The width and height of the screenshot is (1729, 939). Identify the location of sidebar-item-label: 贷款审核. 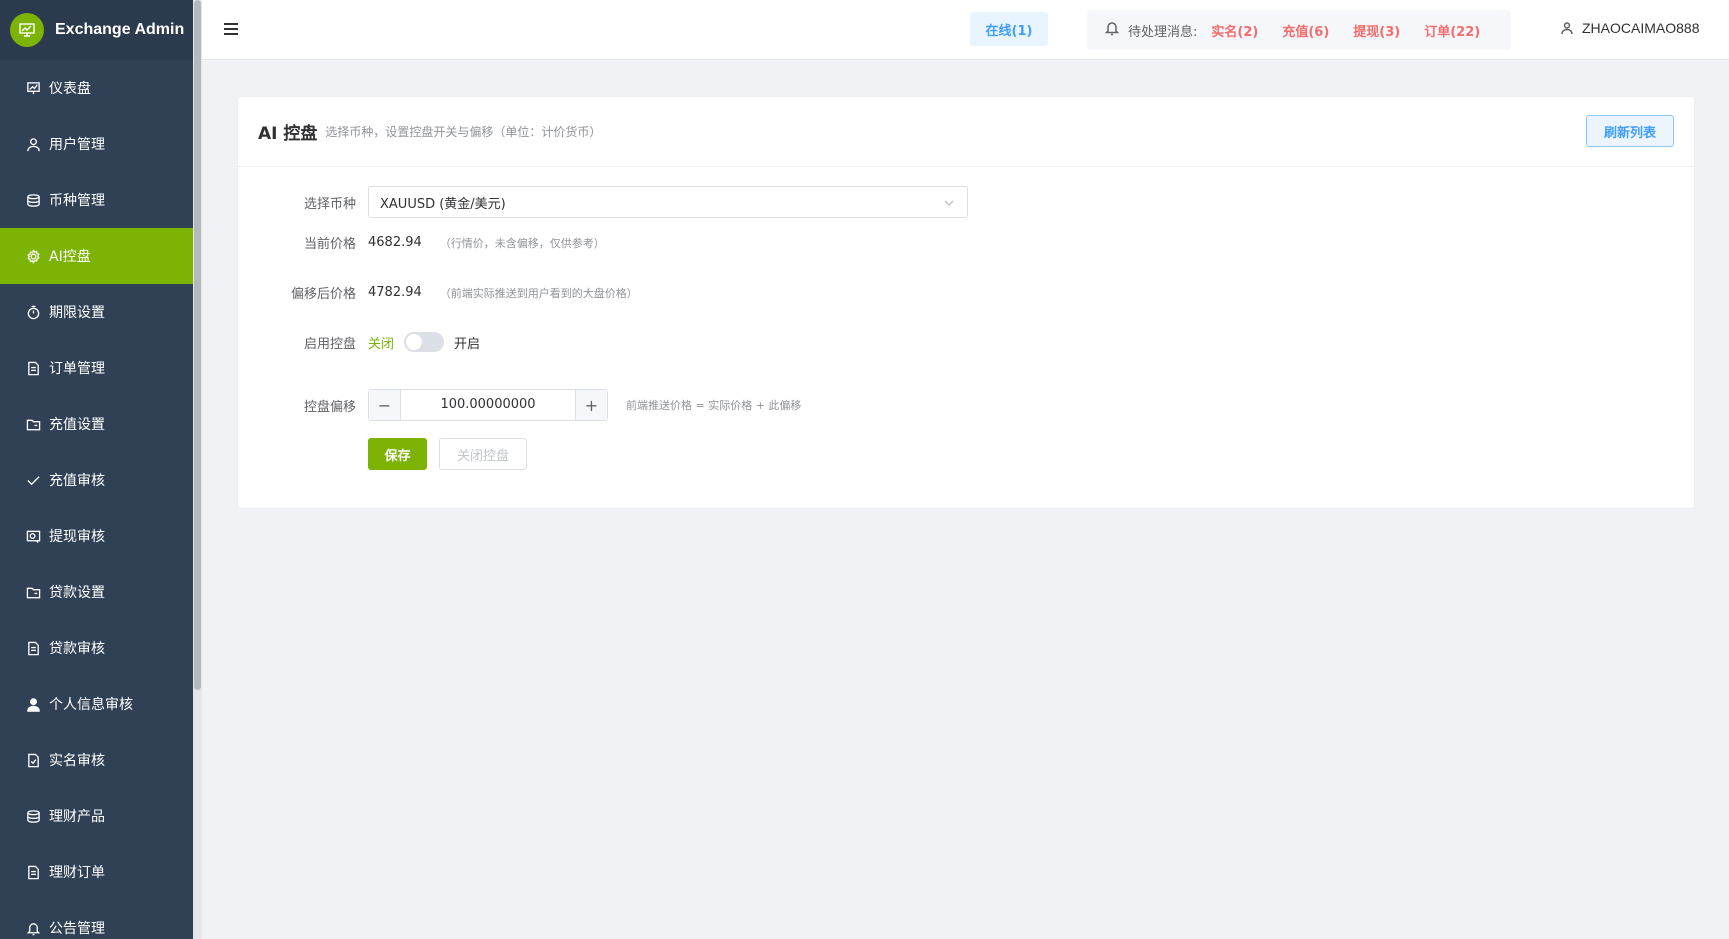
(77, 649).